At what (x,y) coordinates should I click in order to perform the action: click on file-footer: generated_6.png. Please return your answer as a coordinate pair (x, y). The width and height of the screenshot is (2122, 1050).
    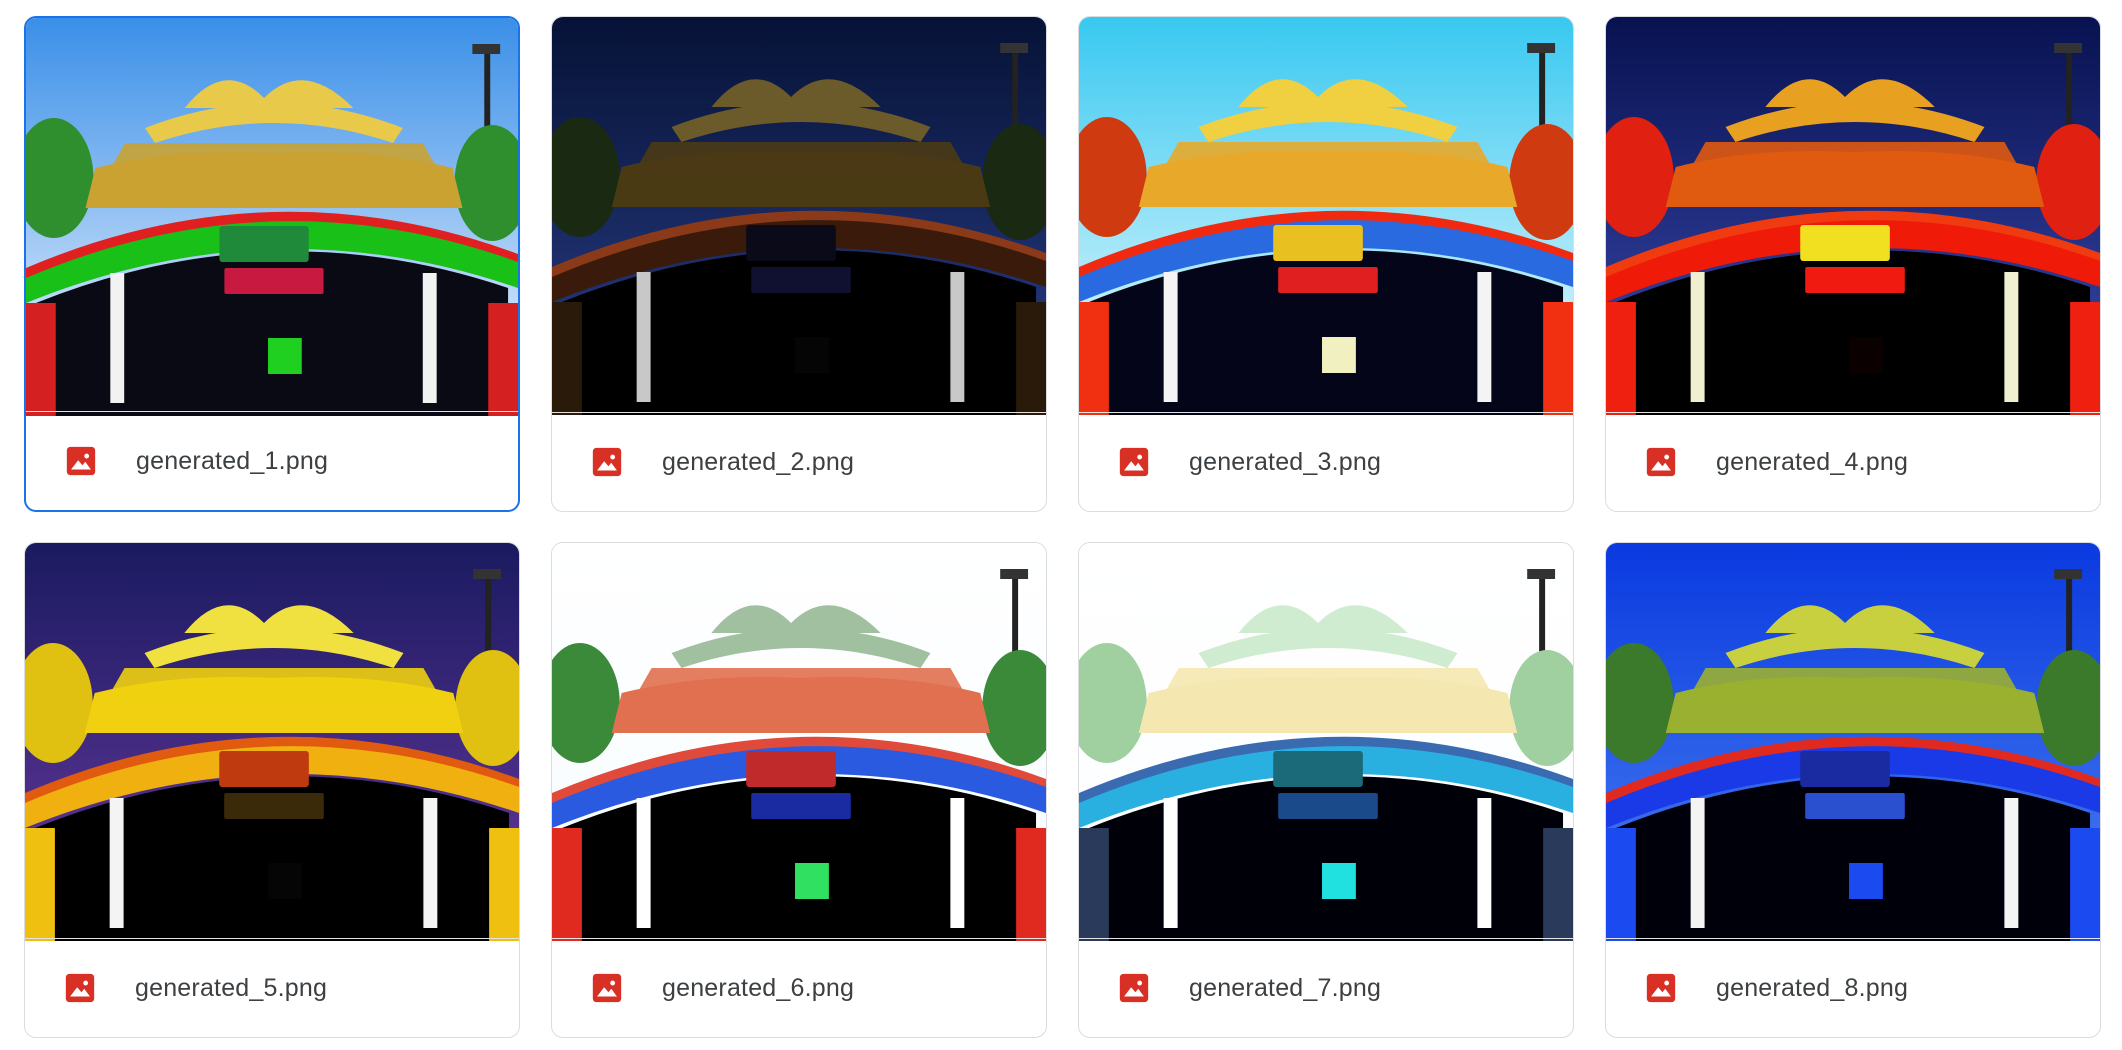
    Looking at the image, I should click on (799, 987).